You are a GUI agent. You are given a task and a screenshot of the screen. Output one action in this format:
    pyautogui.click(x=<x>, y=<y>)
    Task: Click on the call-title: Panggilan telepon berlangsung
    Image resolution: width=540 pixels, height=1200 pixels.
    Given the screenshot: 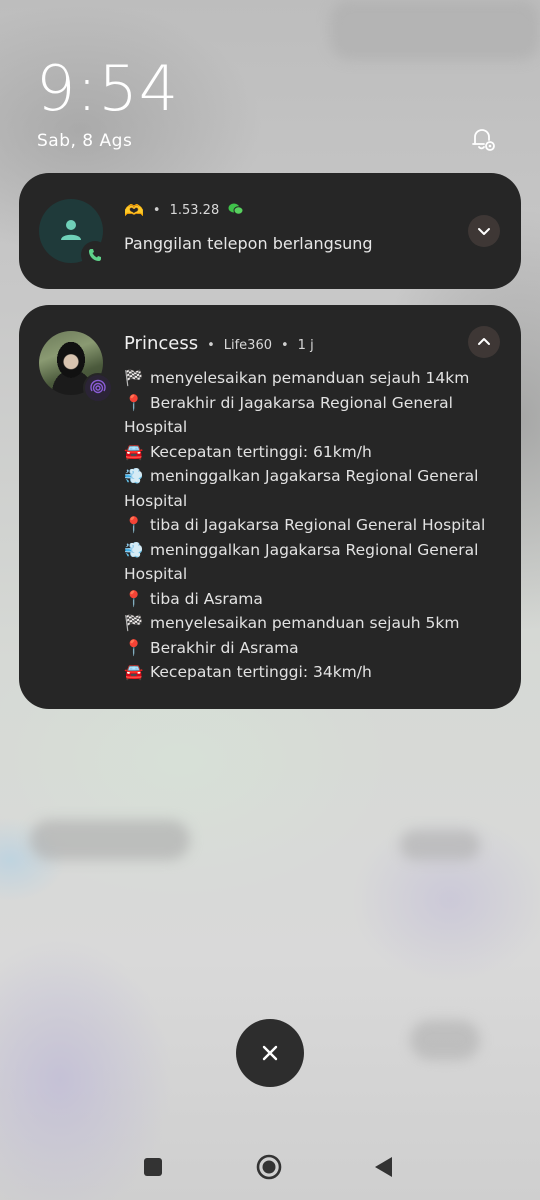 What is the action you would take?
    pyautogui.click(x=248, y=243)
    